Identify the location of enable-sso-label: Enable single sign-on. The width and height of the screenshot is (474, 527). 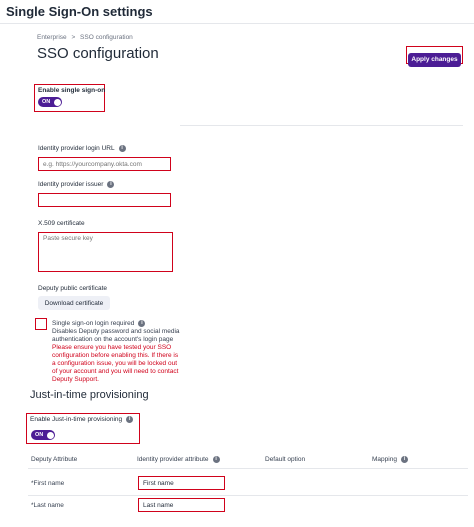
(72, 90).